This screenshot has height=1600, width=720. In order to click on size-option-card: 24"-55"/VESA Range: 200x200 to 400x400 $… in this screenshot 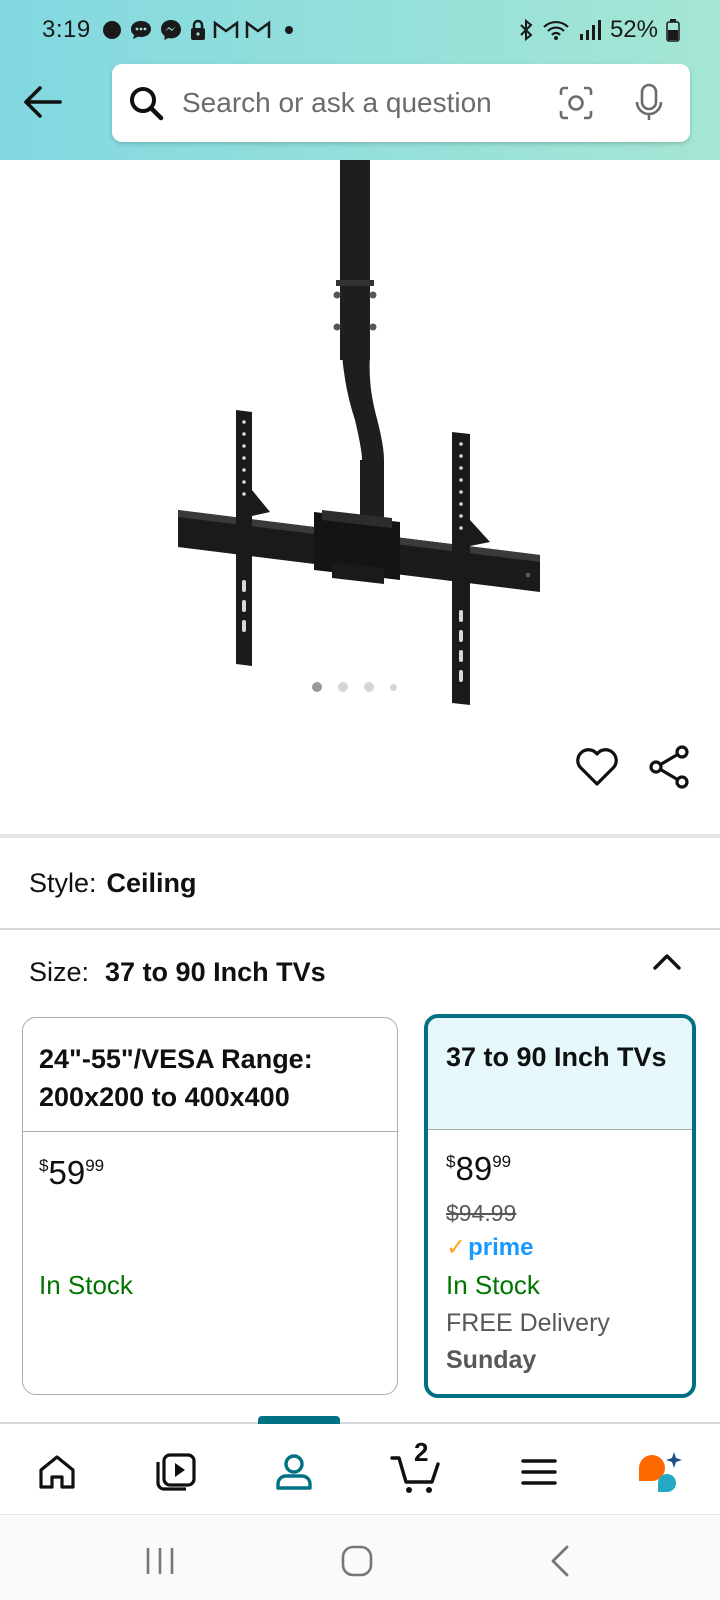, I will do `click(210, 1206)`.